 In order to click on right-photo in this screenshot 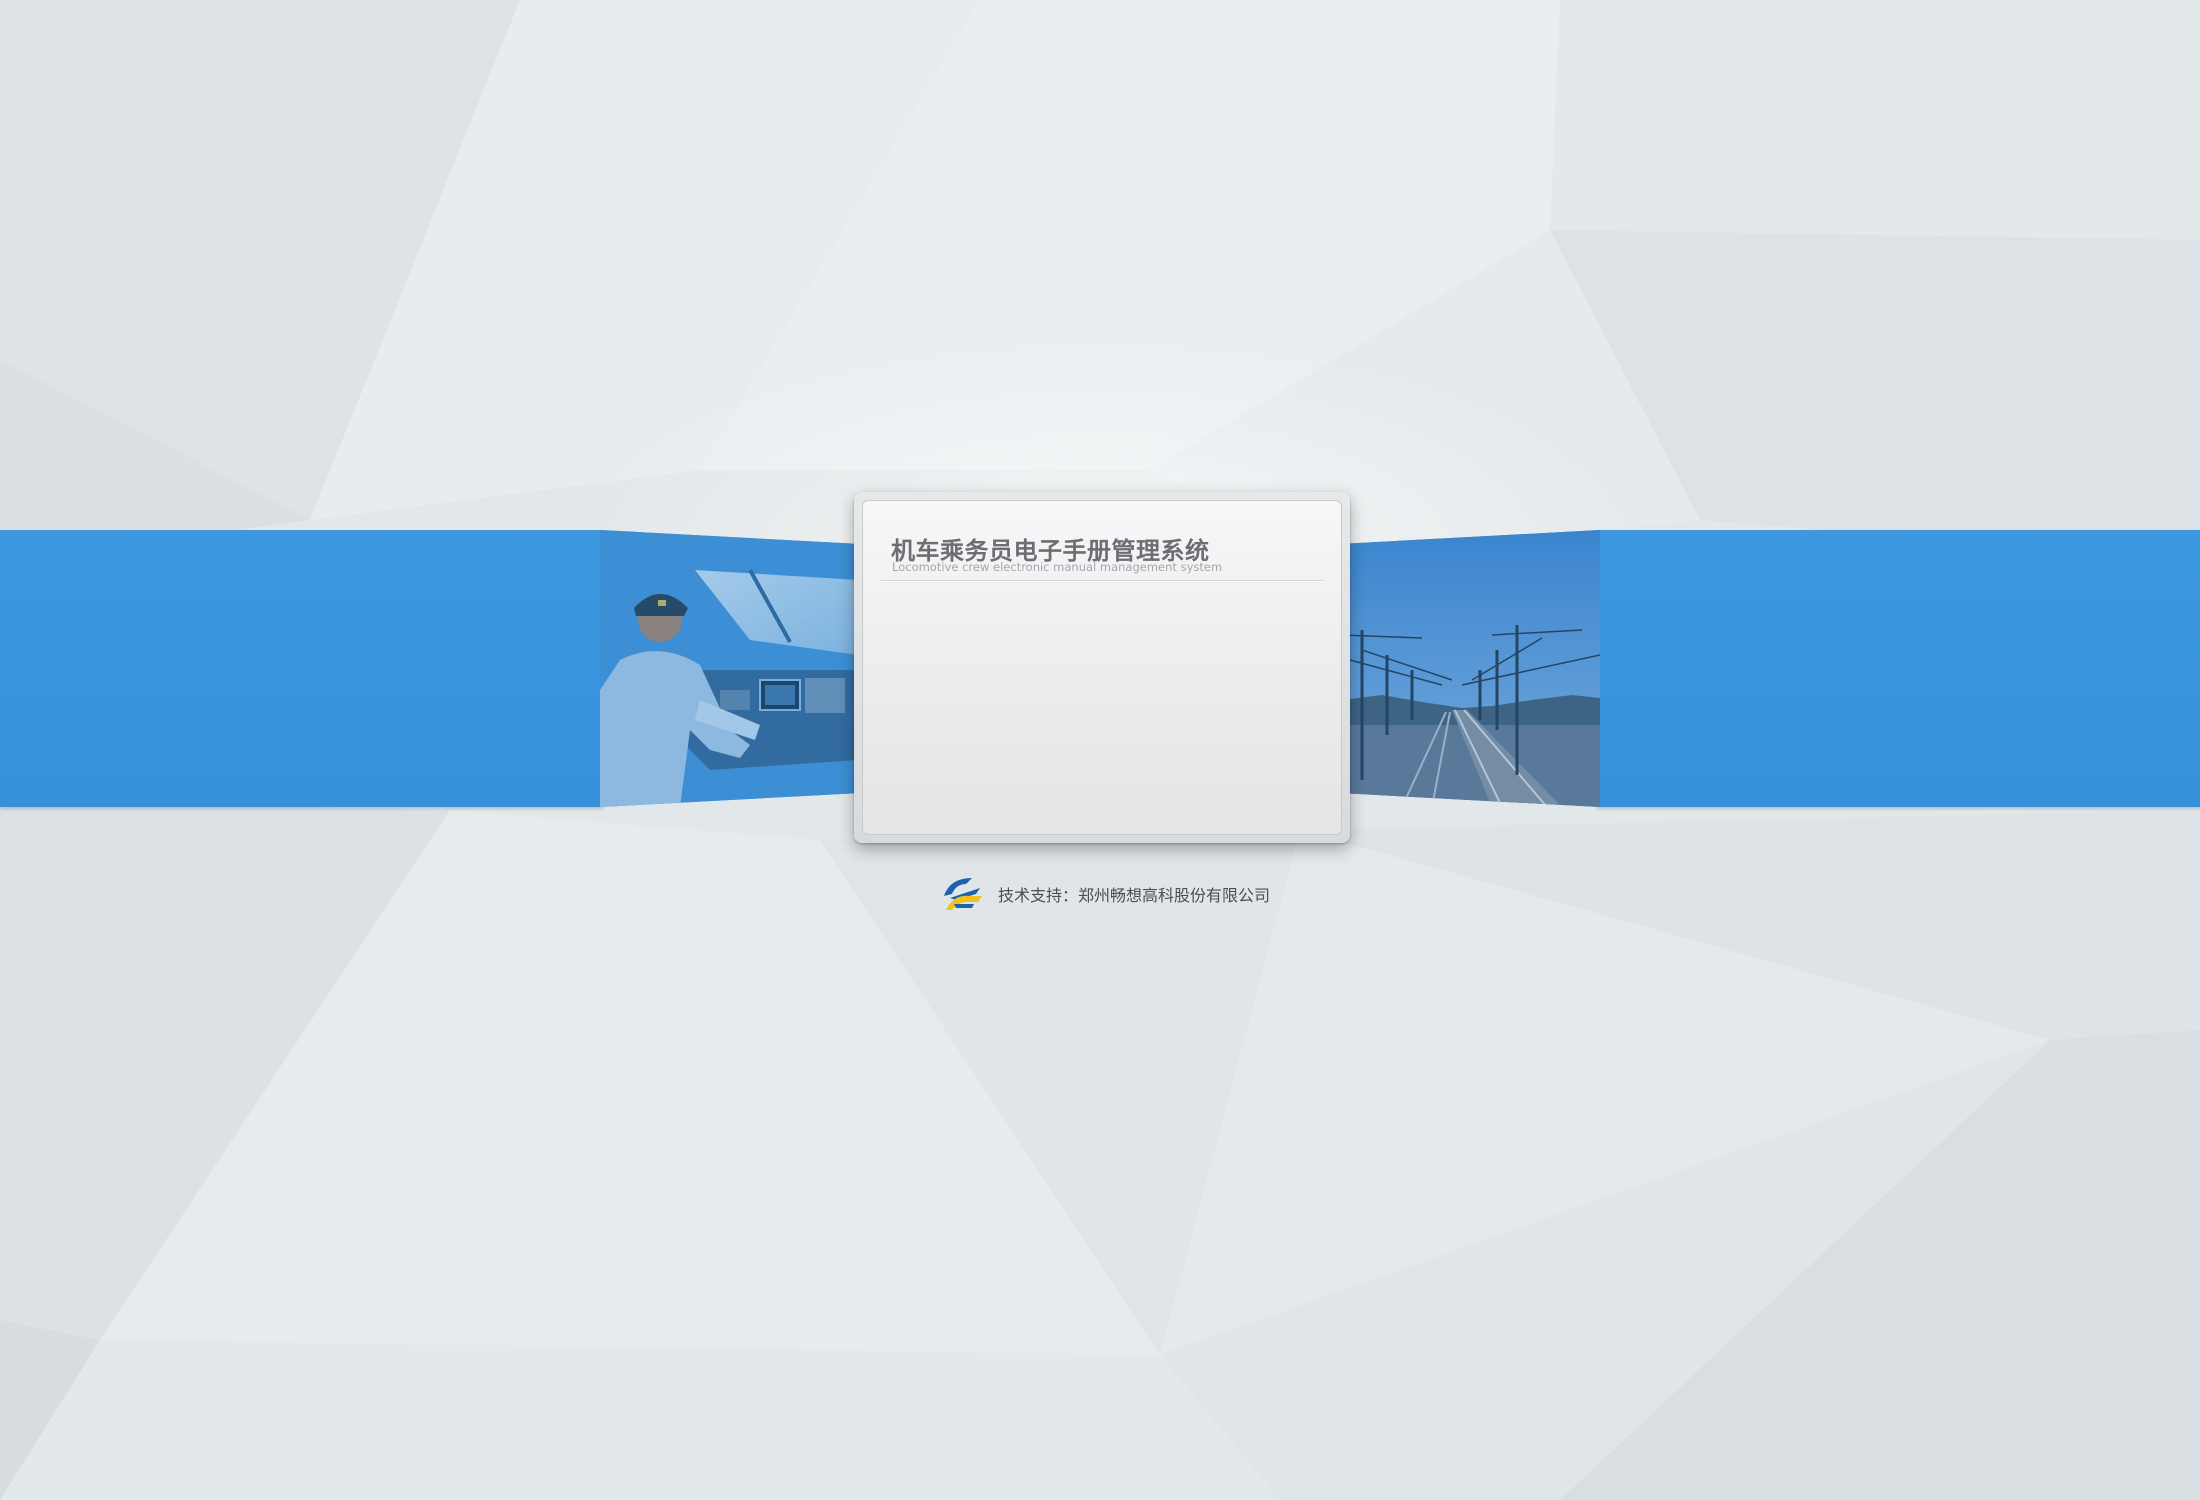, I will do `click(1471, 668)`.